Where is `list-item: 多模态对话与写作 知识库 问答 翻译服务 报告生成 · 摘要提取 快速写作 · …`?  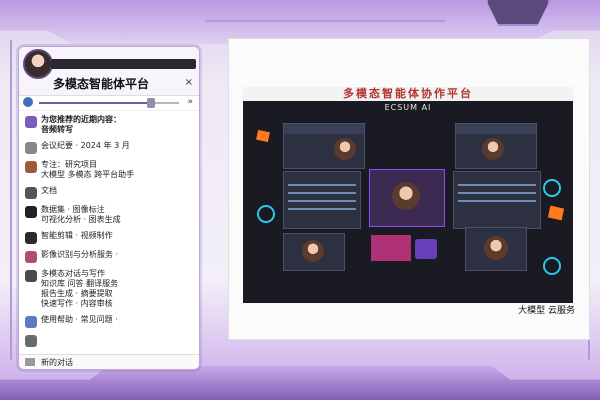
list-item: 多模态对话与写作 知识库 问答 翻译服务 报告生成 · 摘要提取 快速写作 · … is located at coordinates (109, 289).